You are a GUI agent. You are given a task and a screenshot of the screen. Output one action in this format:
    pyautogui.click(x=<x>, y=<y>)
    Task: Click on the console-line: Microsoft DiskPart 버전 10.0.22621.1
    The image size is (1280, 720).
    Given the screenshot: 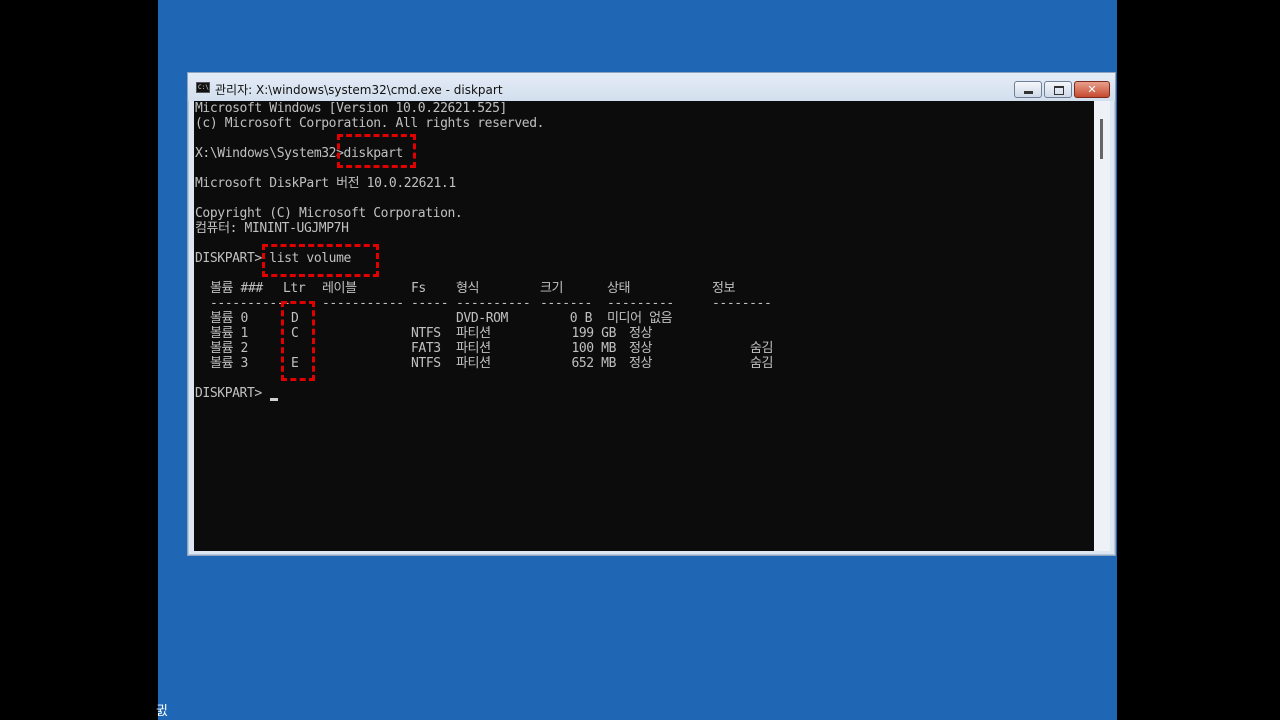 What is the action you would take?
    pyautogui.click(x=325, y=183)
    